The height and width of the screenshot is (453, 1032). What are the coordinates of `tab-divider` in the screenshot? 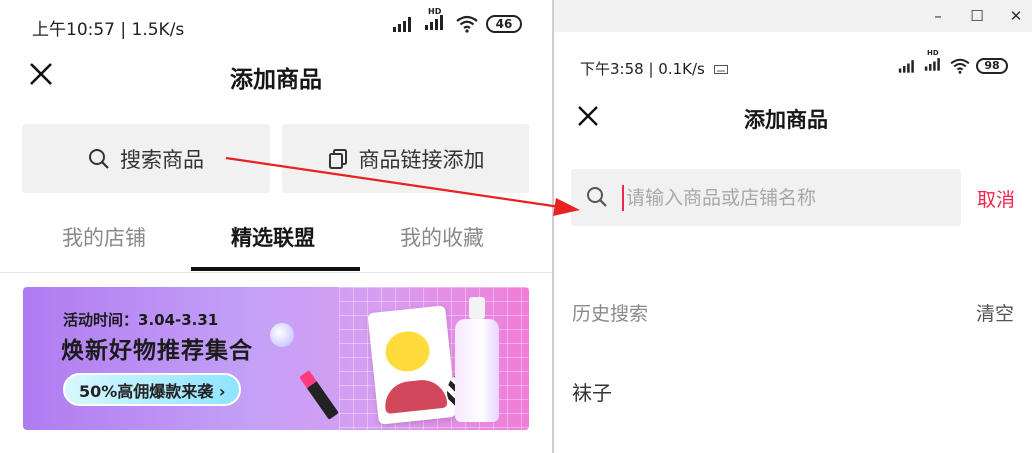 It's located at (276, 272).